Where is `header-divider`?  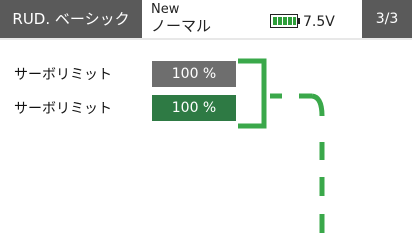 header-divider is located at coordinates (206, 39).